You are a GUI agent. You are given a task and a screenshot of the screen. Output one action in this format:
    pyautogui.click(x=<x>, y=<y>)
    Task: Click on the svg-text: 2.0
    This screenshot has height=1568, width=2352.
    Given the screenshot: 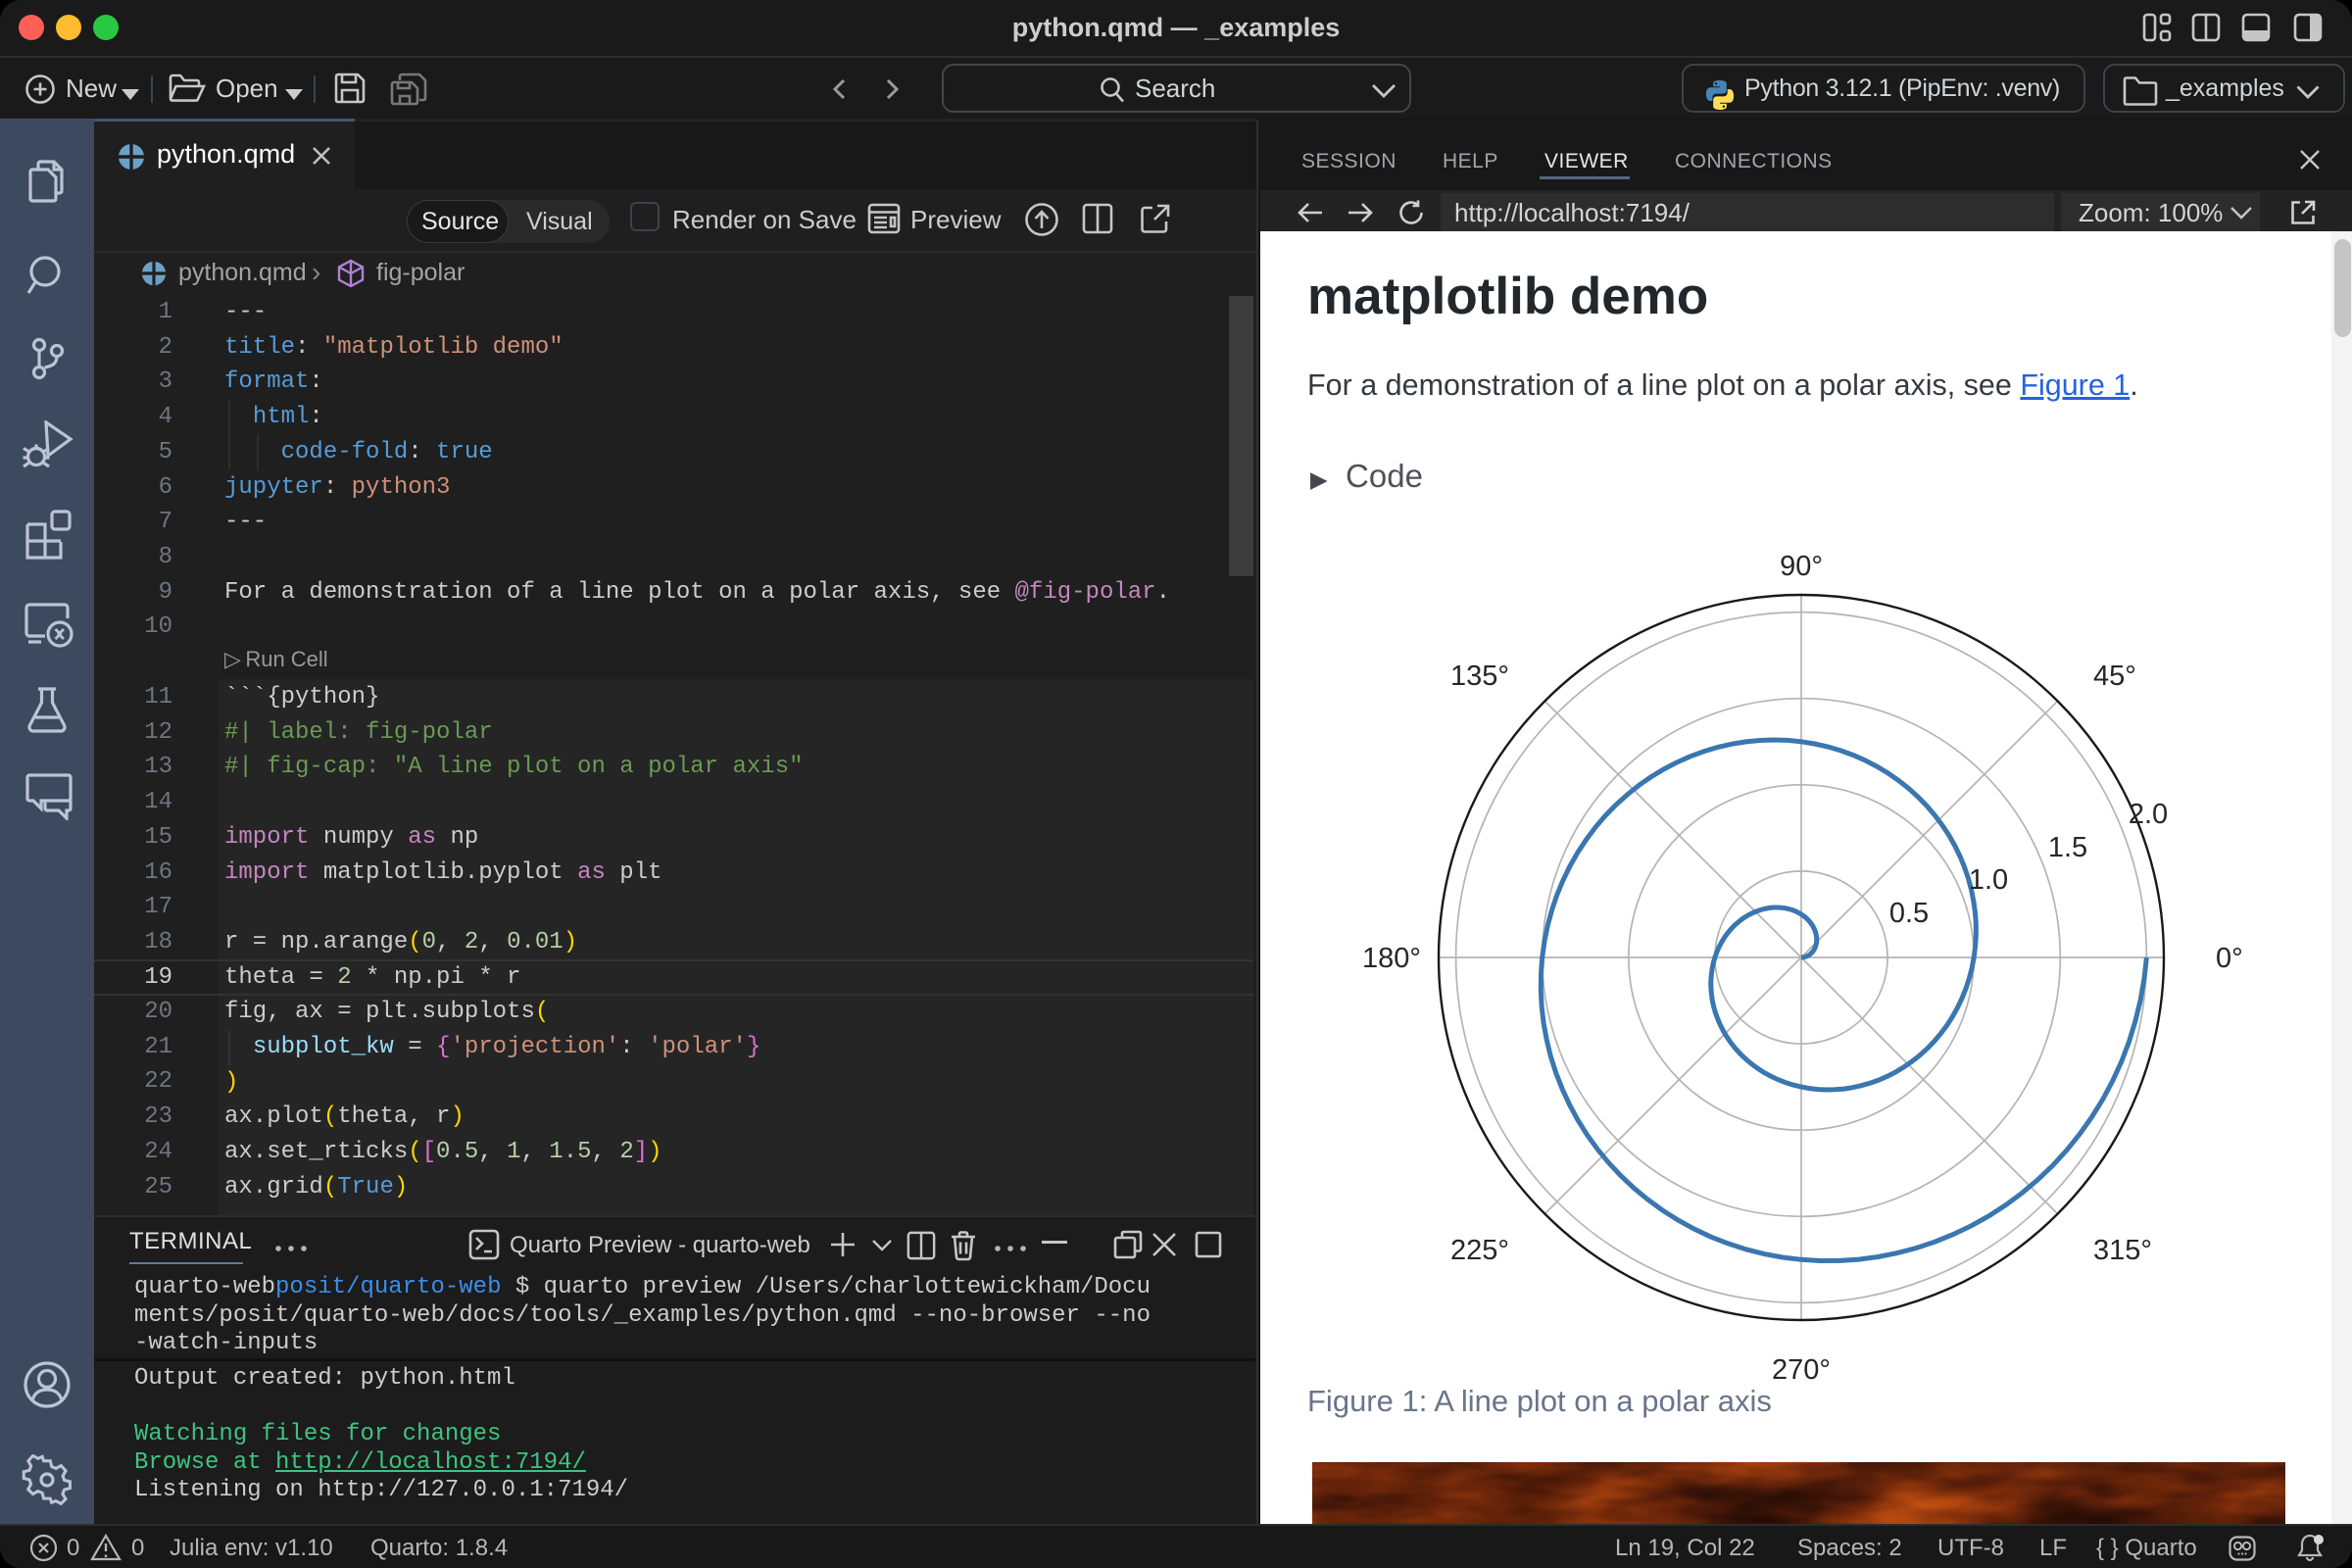 What is the action you would take?
    pyautogui.click(x=2148, y=814)
    